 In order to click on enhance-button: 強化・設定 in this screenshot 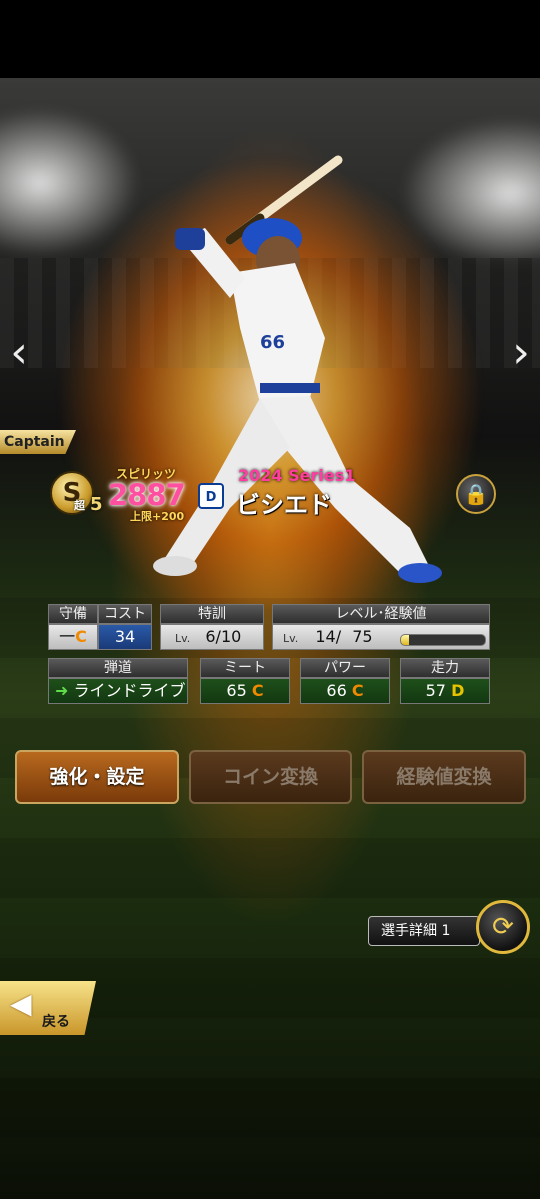, I will do `click(97, 777)`.